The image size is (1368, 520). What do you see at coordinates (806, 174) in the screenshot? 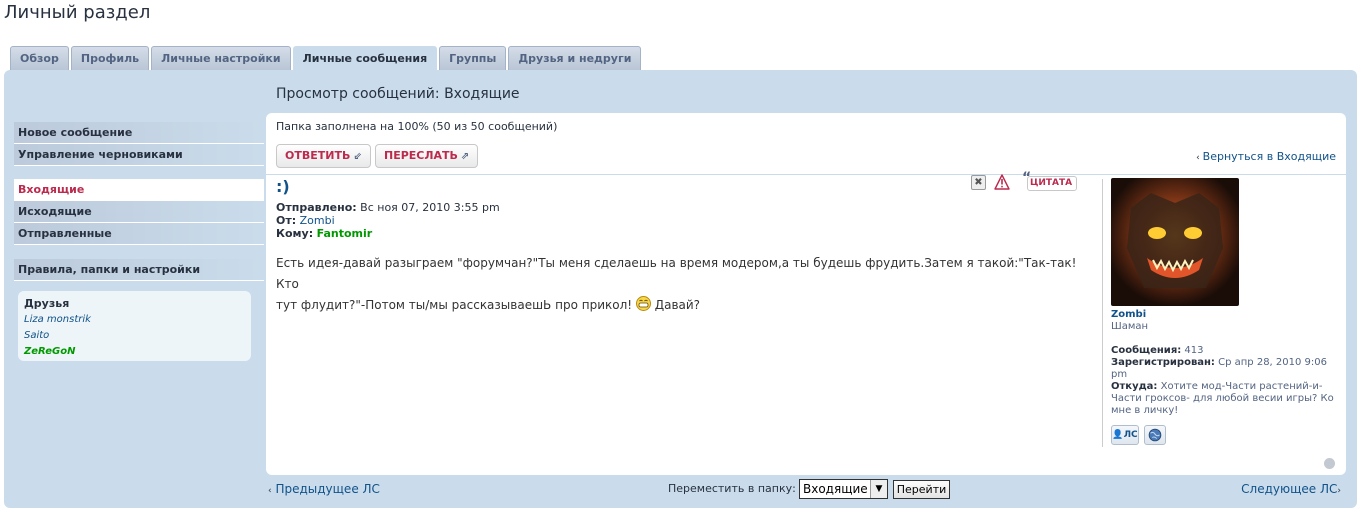
I see `divider` at bounding box center [806, 174].